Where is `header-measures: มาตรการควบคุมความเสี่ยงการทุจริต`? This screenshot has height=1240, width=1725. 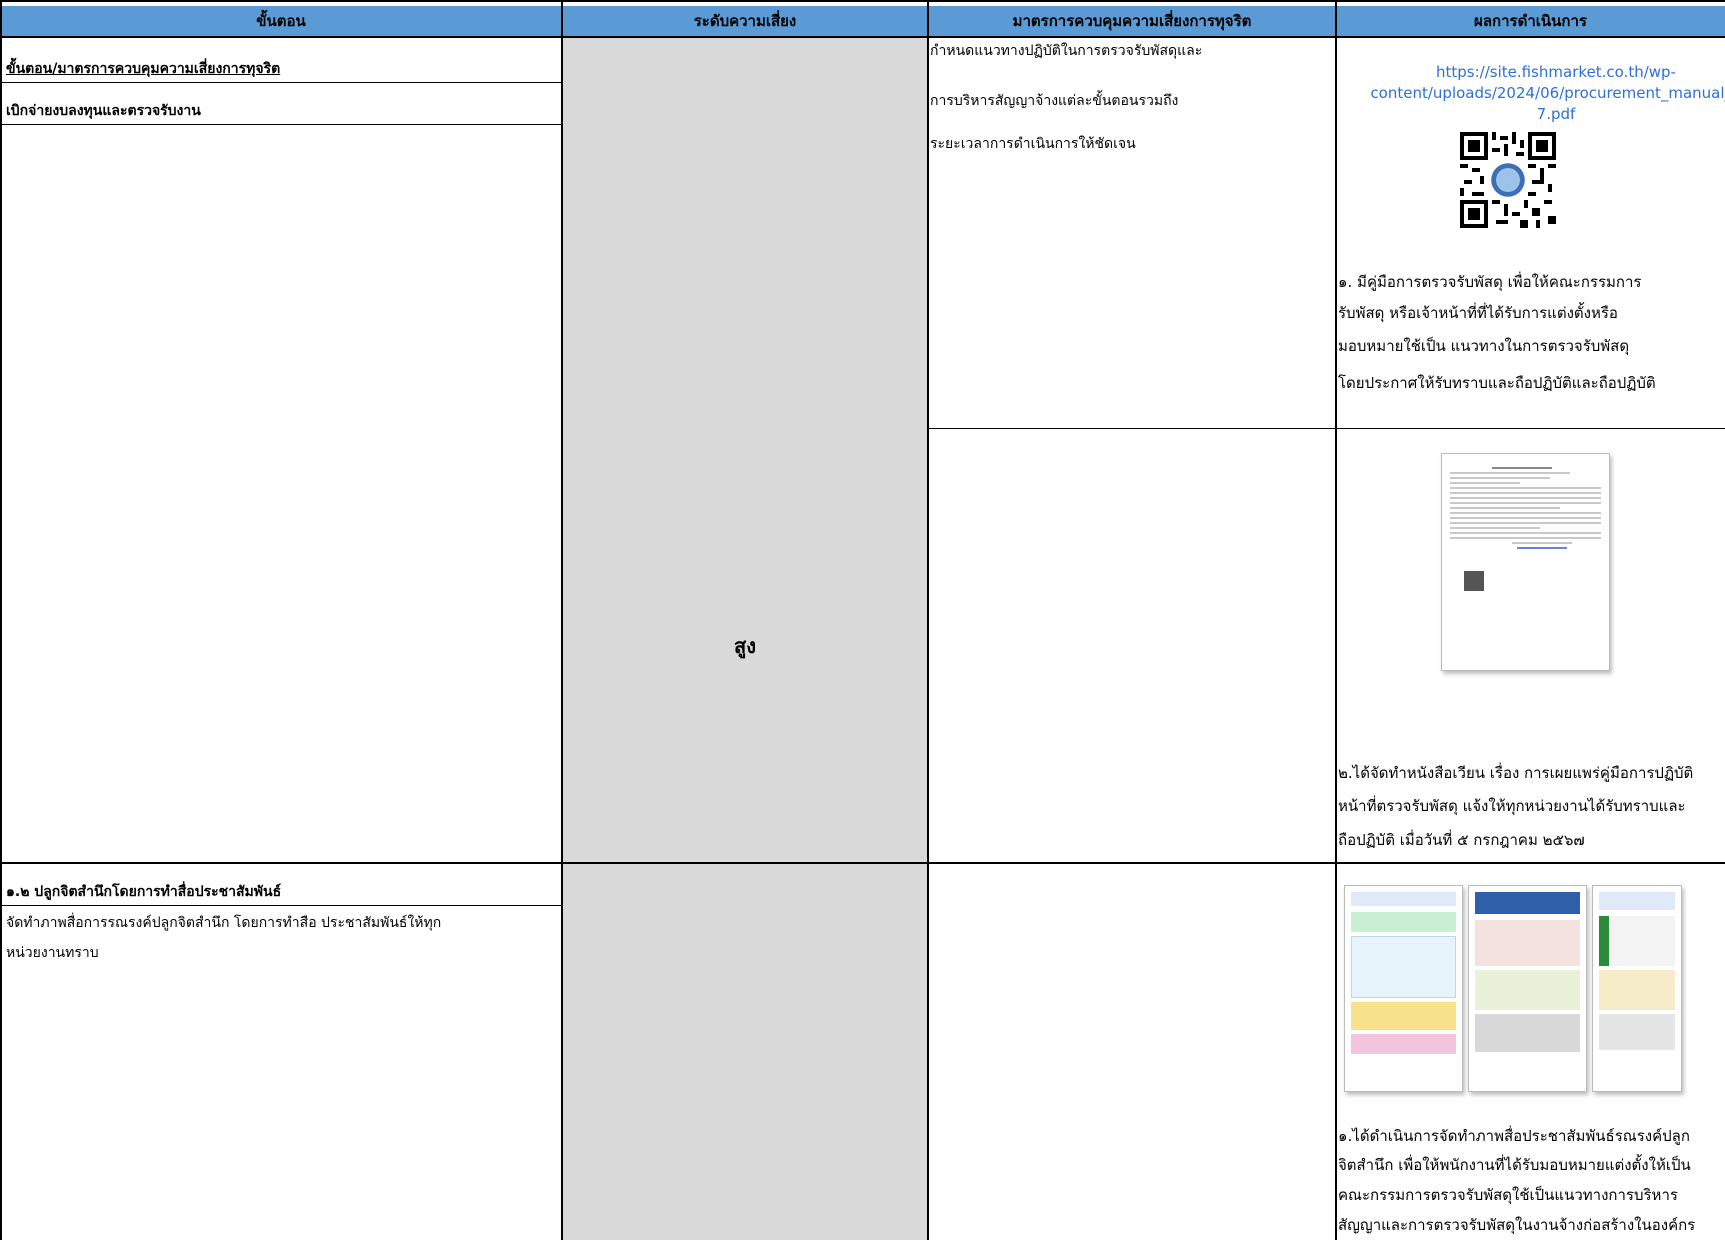
header-measures: มาตรการควบคุมความเสี่ยงการทุจริต is located at coordinates (1132, 21).